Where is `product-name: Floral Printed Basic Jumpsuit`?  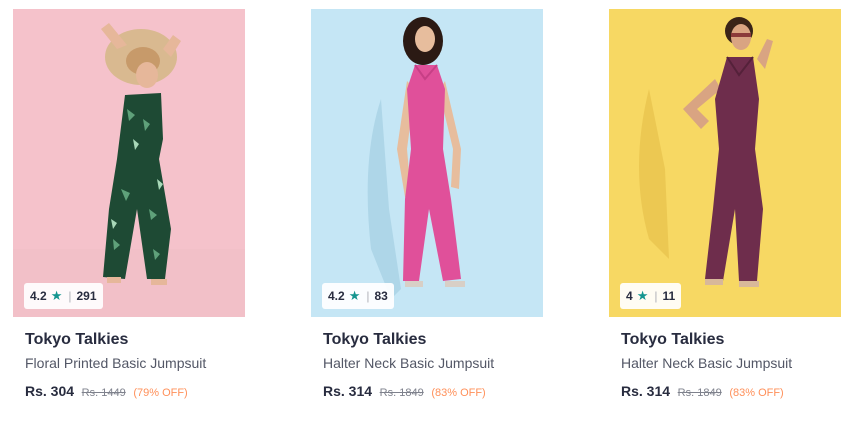
product-name: Floral Printed Basic Jumpsuit is located at coordinates (135, 363).